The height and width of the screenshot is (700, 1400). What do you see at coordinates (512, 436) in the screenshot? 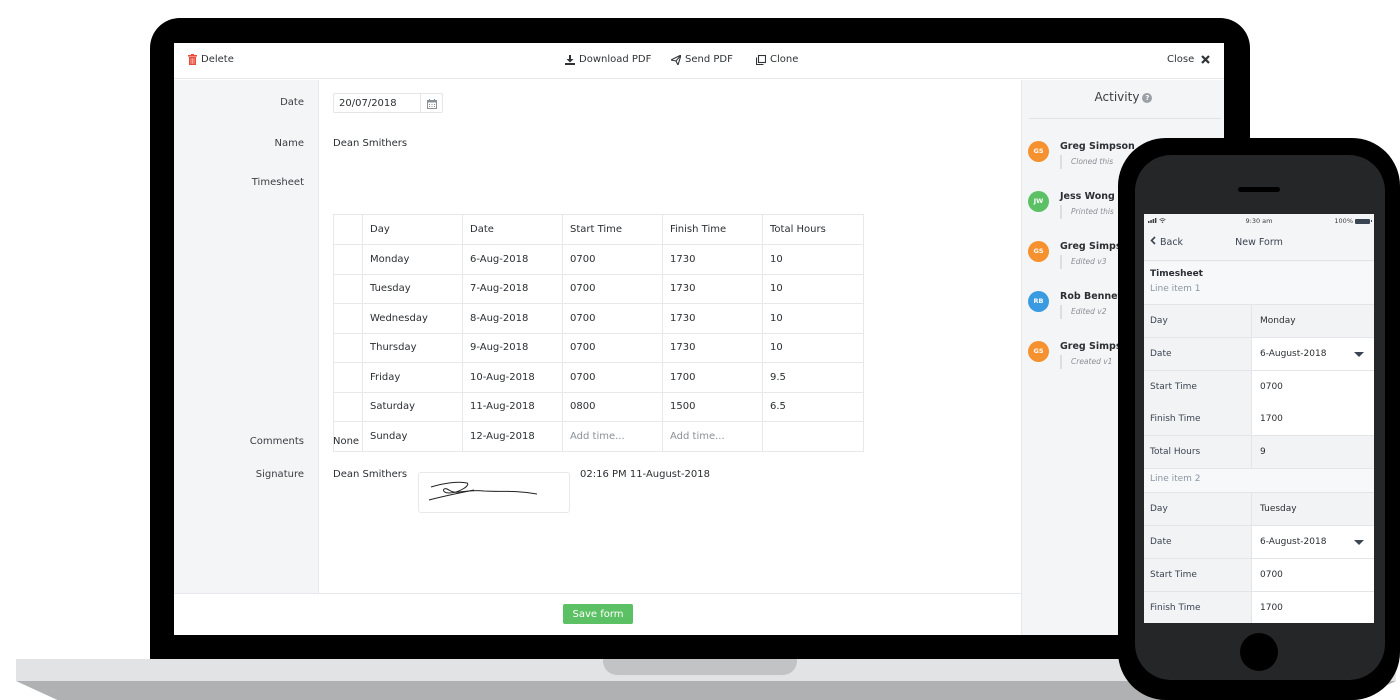
I see `date-cell: 12-Aug-2018` at bounding box center [512, 436].